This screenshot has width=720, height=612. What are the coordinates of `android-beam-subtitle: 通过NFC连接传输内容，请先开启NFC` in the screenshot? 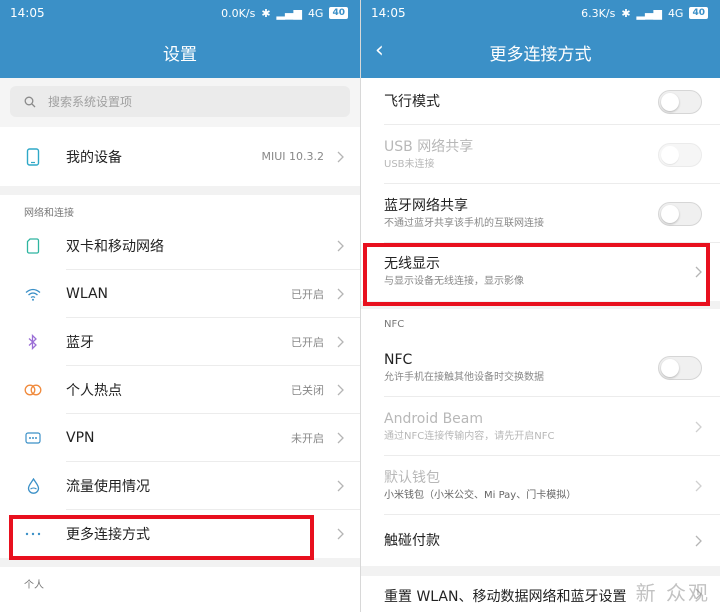 It's located at (469, 436).